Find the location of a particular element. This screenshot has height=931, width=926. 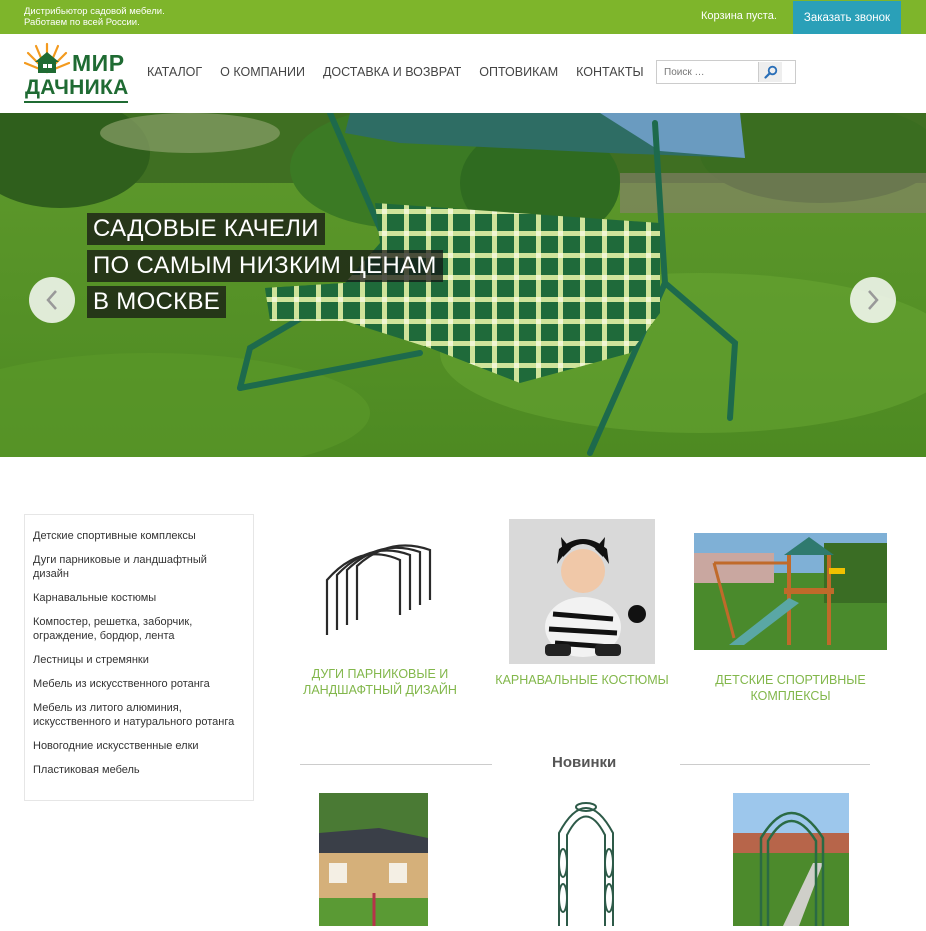

search-box is located at coordinates (726, 72).